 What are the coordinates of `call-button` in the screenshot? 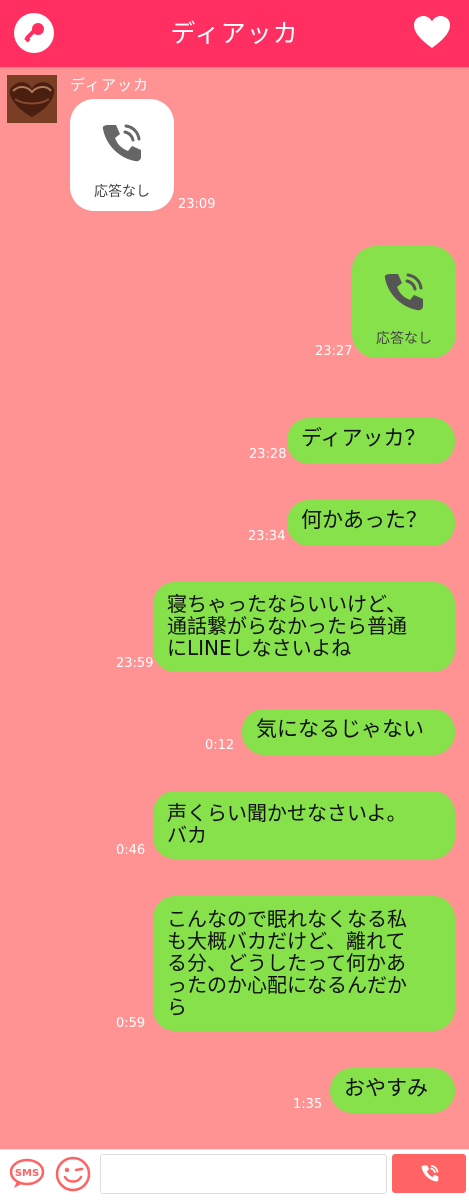 It's located at (429, 1173).